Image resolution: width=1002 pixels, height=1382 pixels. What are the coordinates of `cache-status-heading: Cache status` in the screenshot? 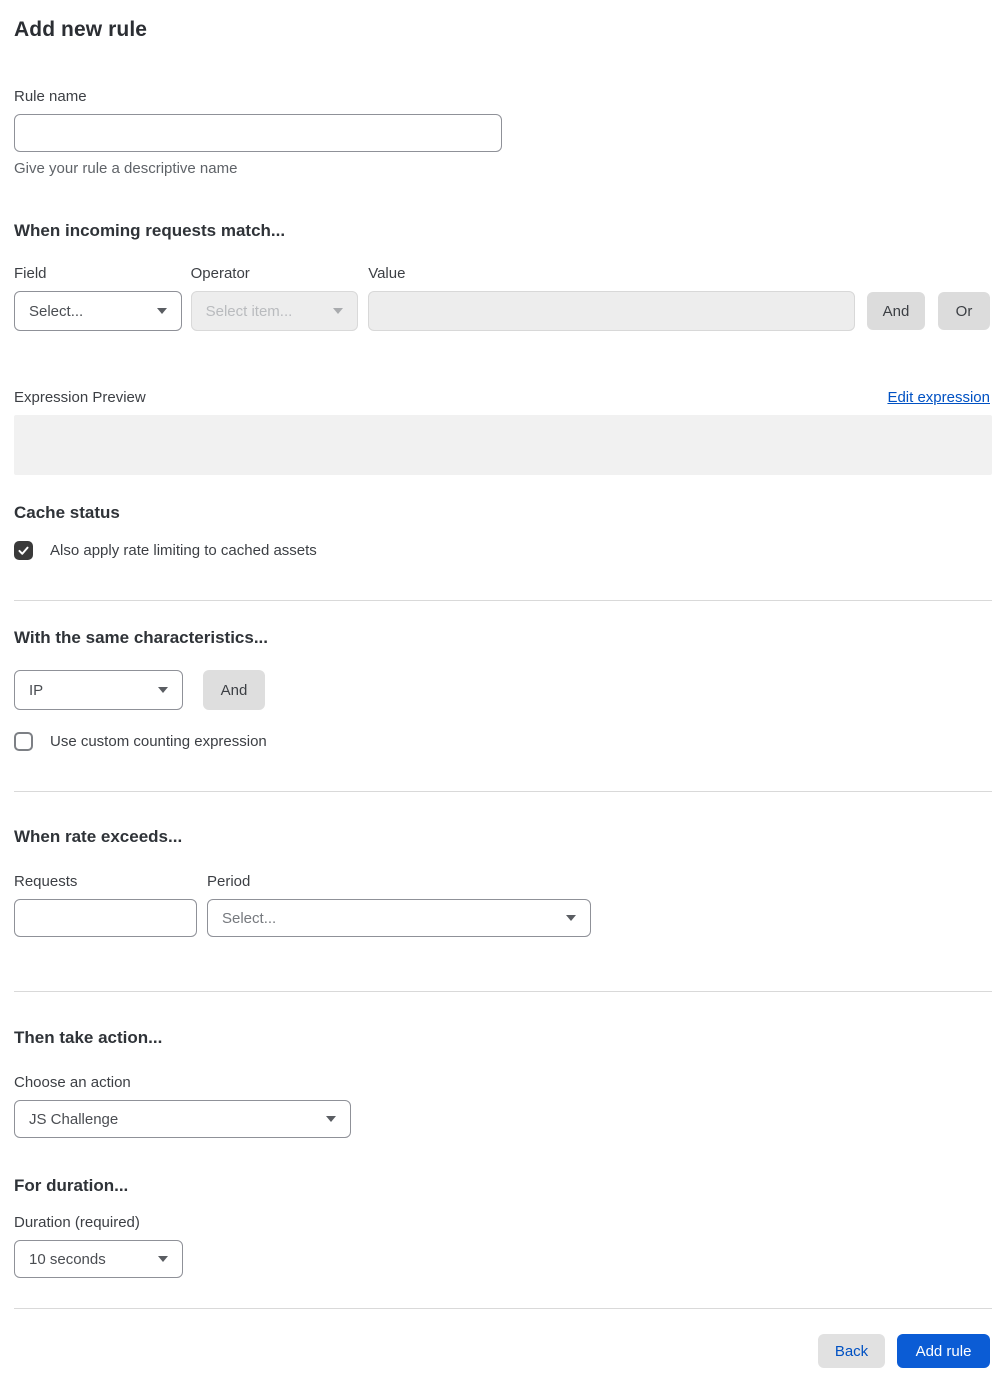 It's located at (67, 512).